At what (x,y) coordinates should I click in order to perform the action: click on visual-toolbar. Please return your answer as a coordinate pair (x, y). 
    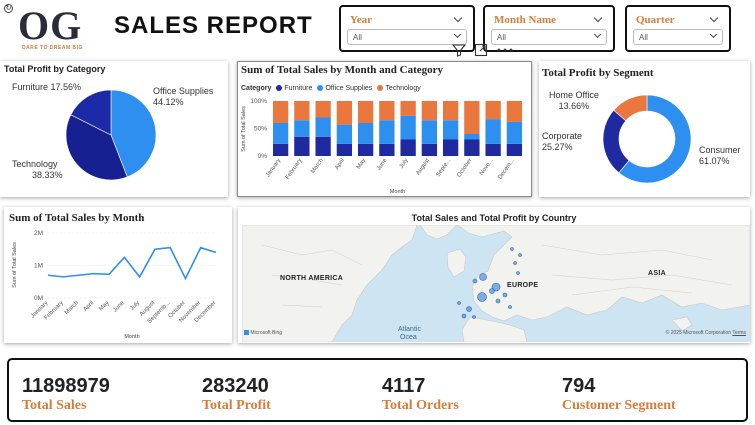
    Looking at the image, I should click on (483, 50).